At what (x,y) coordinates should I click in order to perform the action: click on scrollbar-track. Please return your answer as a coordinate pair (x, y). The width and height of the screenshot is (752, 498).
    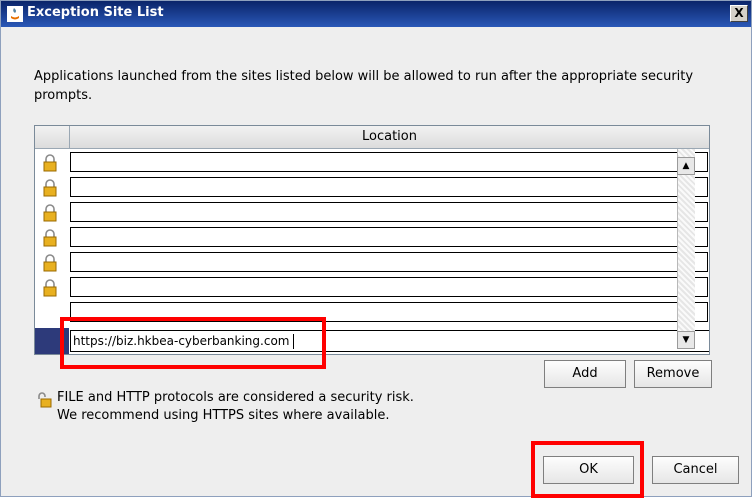
    Looking at the image, I should click on (686, 241).